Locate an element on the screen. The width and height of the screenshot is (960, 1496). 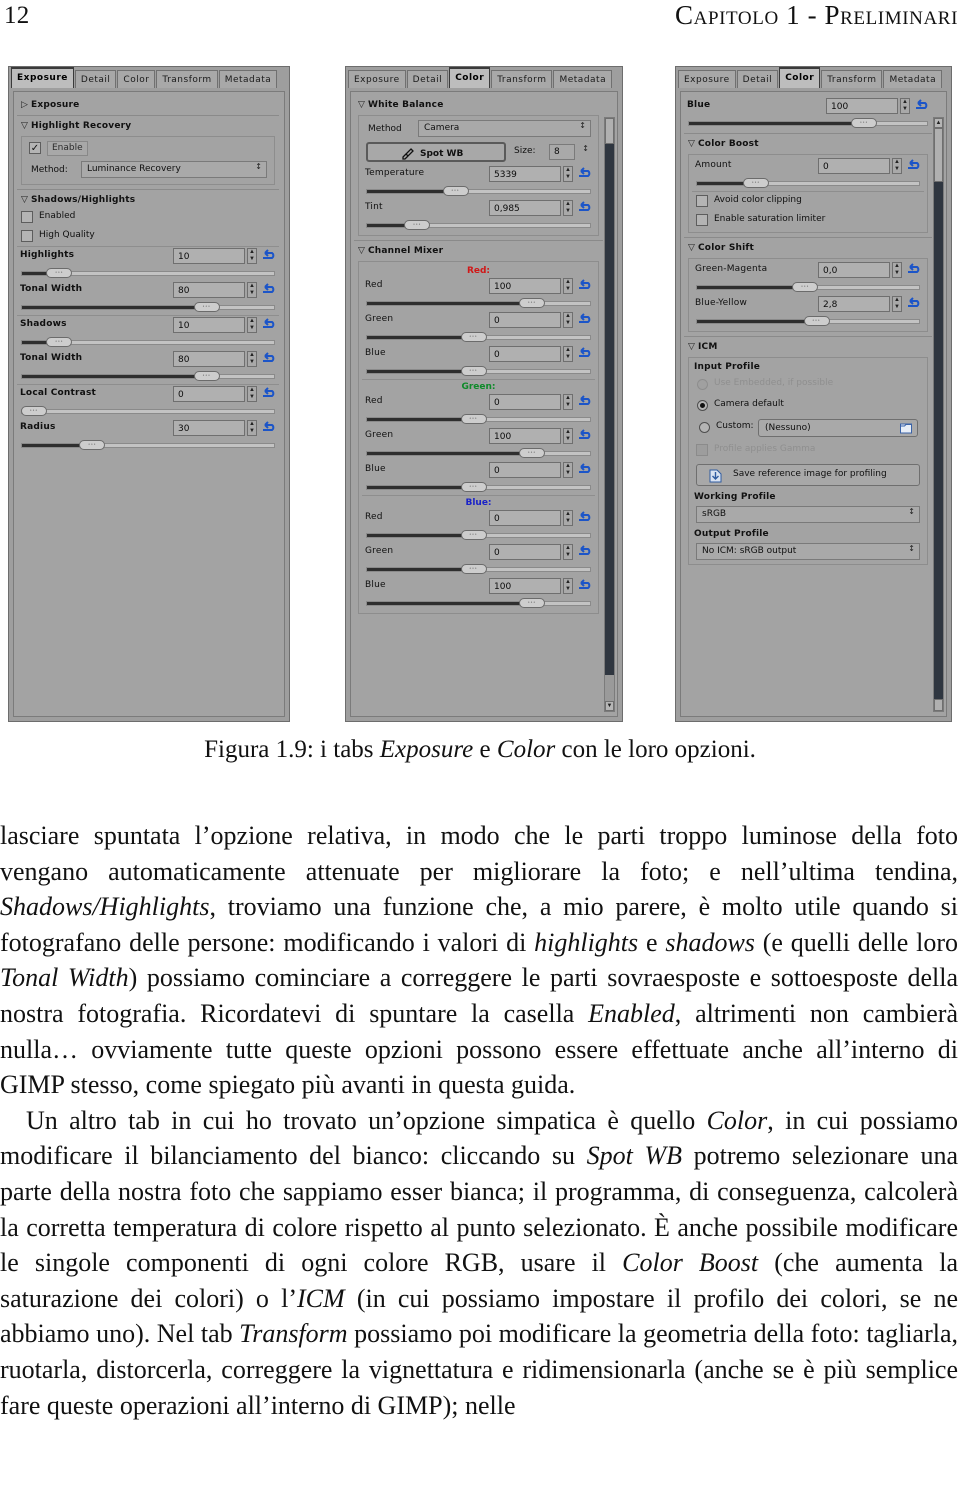
custom-profile-select: (Nessuno) is located at coordinates (838, 428).